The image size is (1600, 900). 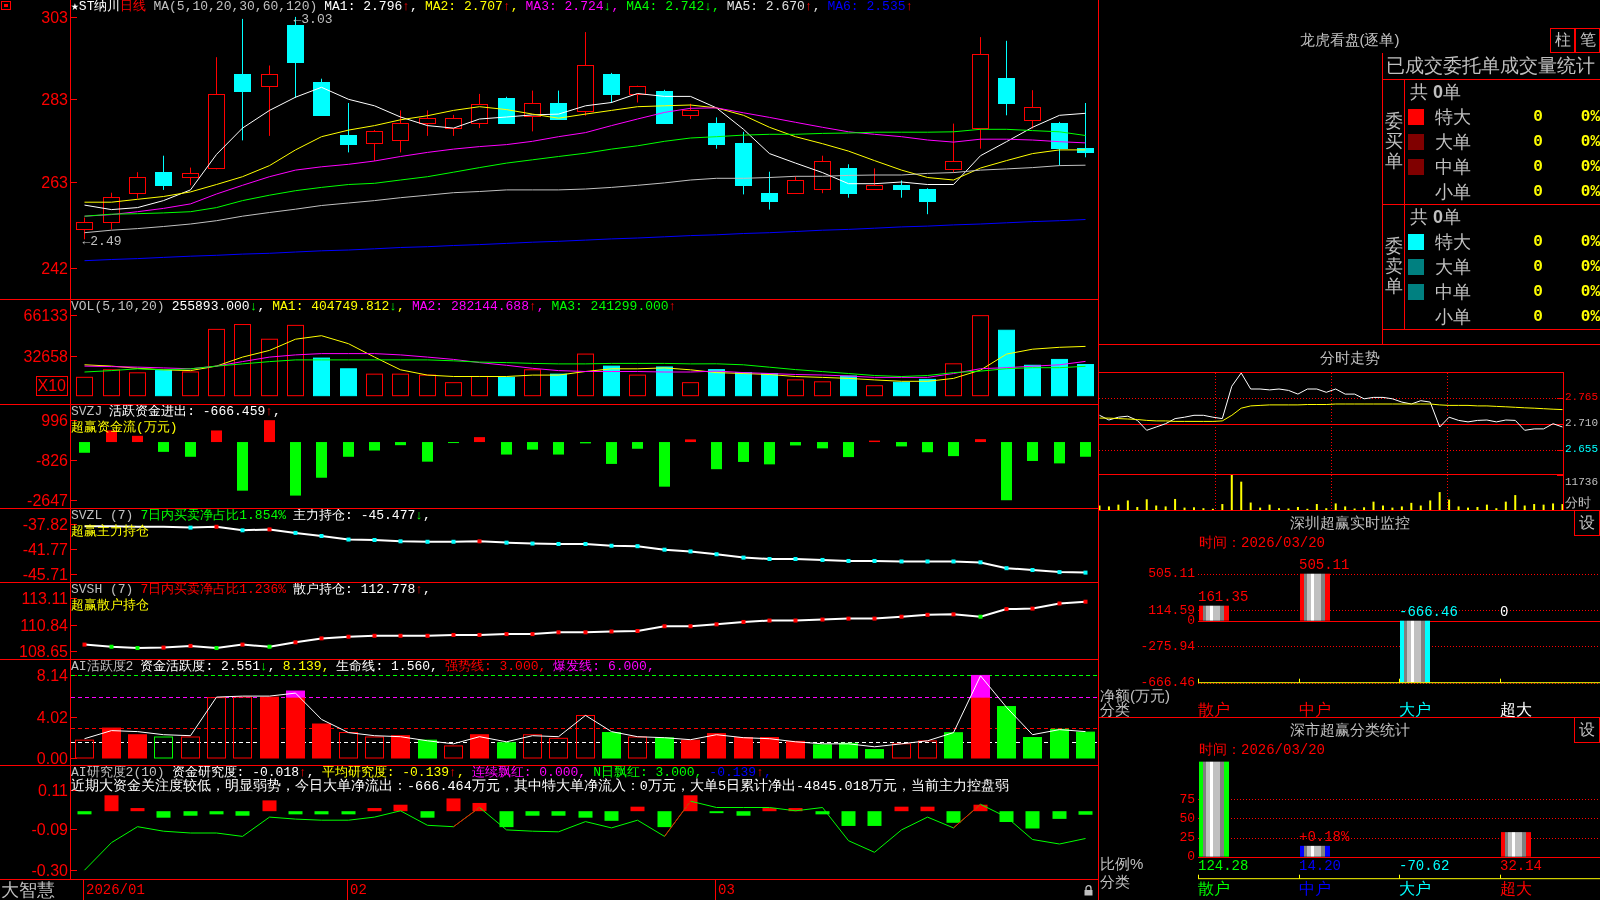 What do you see at coordinates (1393, 142) in the screenshot?
I see `group-label: 委买单` at bounding box center [1393, 142].